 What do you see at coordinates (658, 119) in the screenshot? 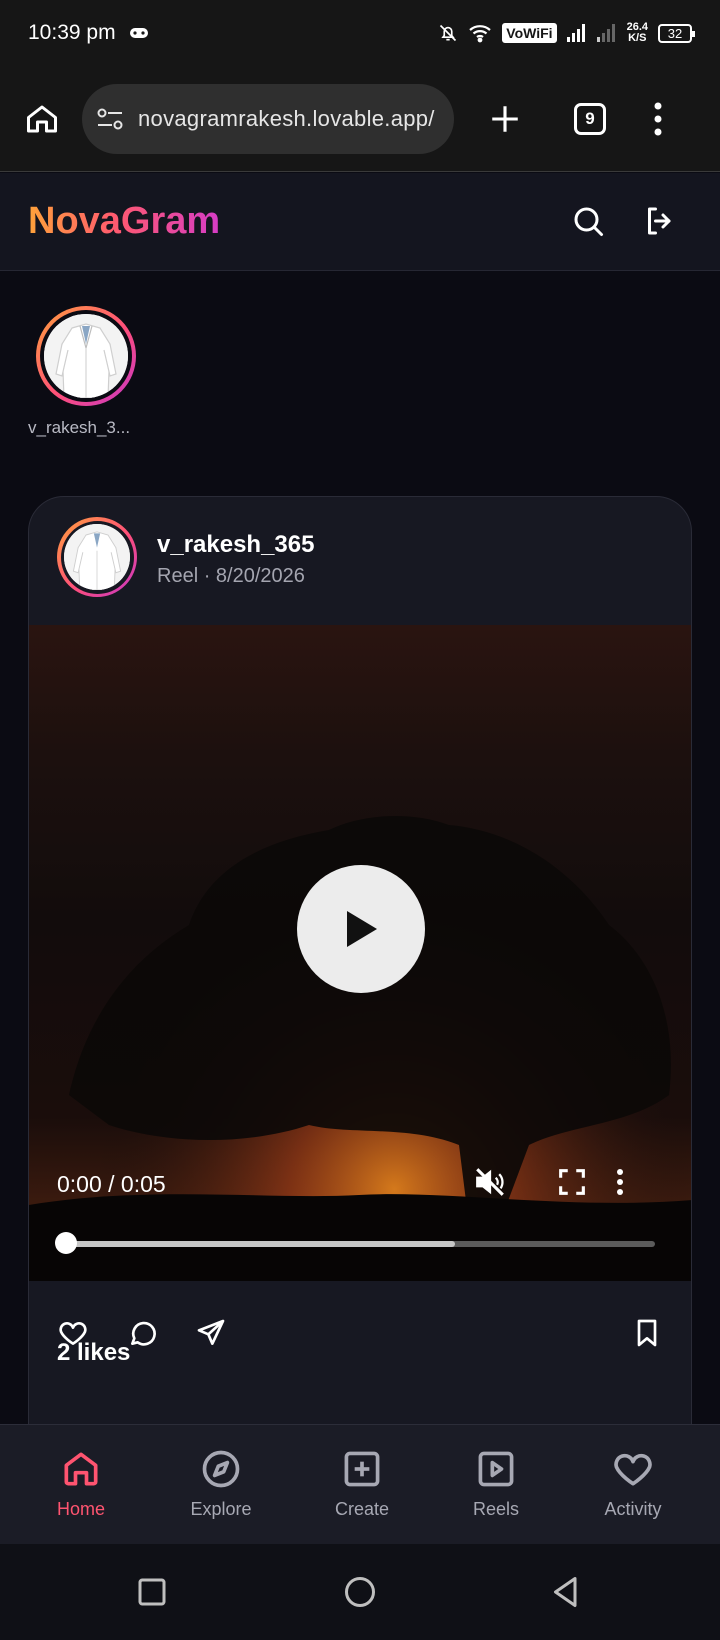
I see `more-vert-icon` at bounding box center [658, 119].